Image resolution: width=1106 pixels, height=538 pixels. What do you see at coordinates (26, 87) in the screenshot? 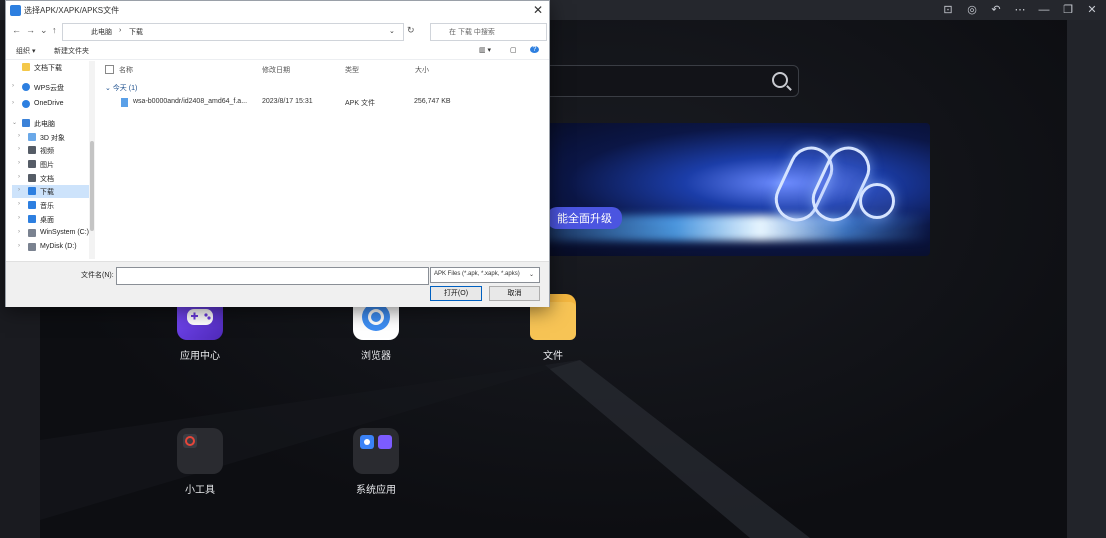
I see `cloud-icon` at bounding box center [26, 87].